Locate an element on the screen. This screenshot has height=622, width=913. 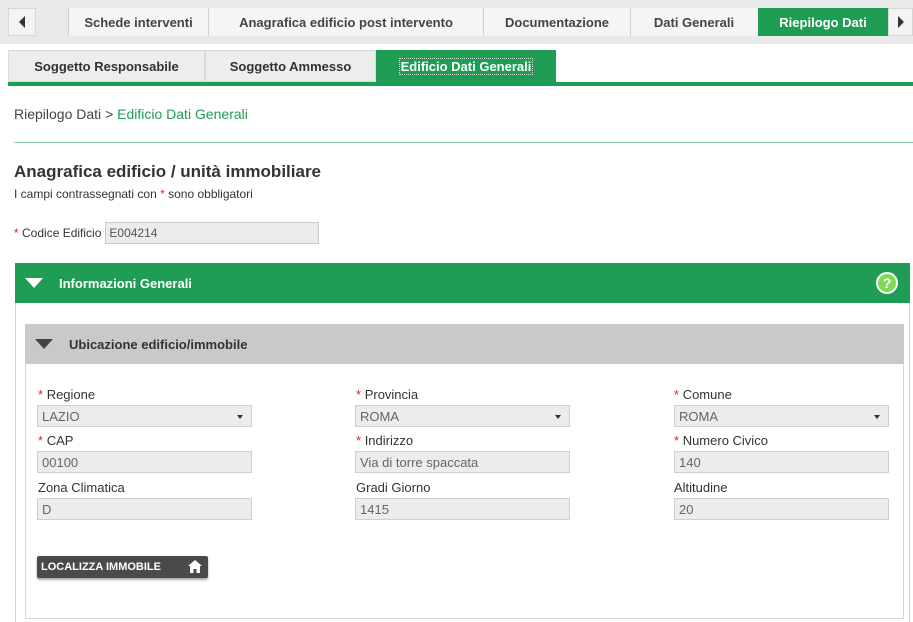
breadcrumb-root: Riepilogo Dati is located at coordinates (57, 114).